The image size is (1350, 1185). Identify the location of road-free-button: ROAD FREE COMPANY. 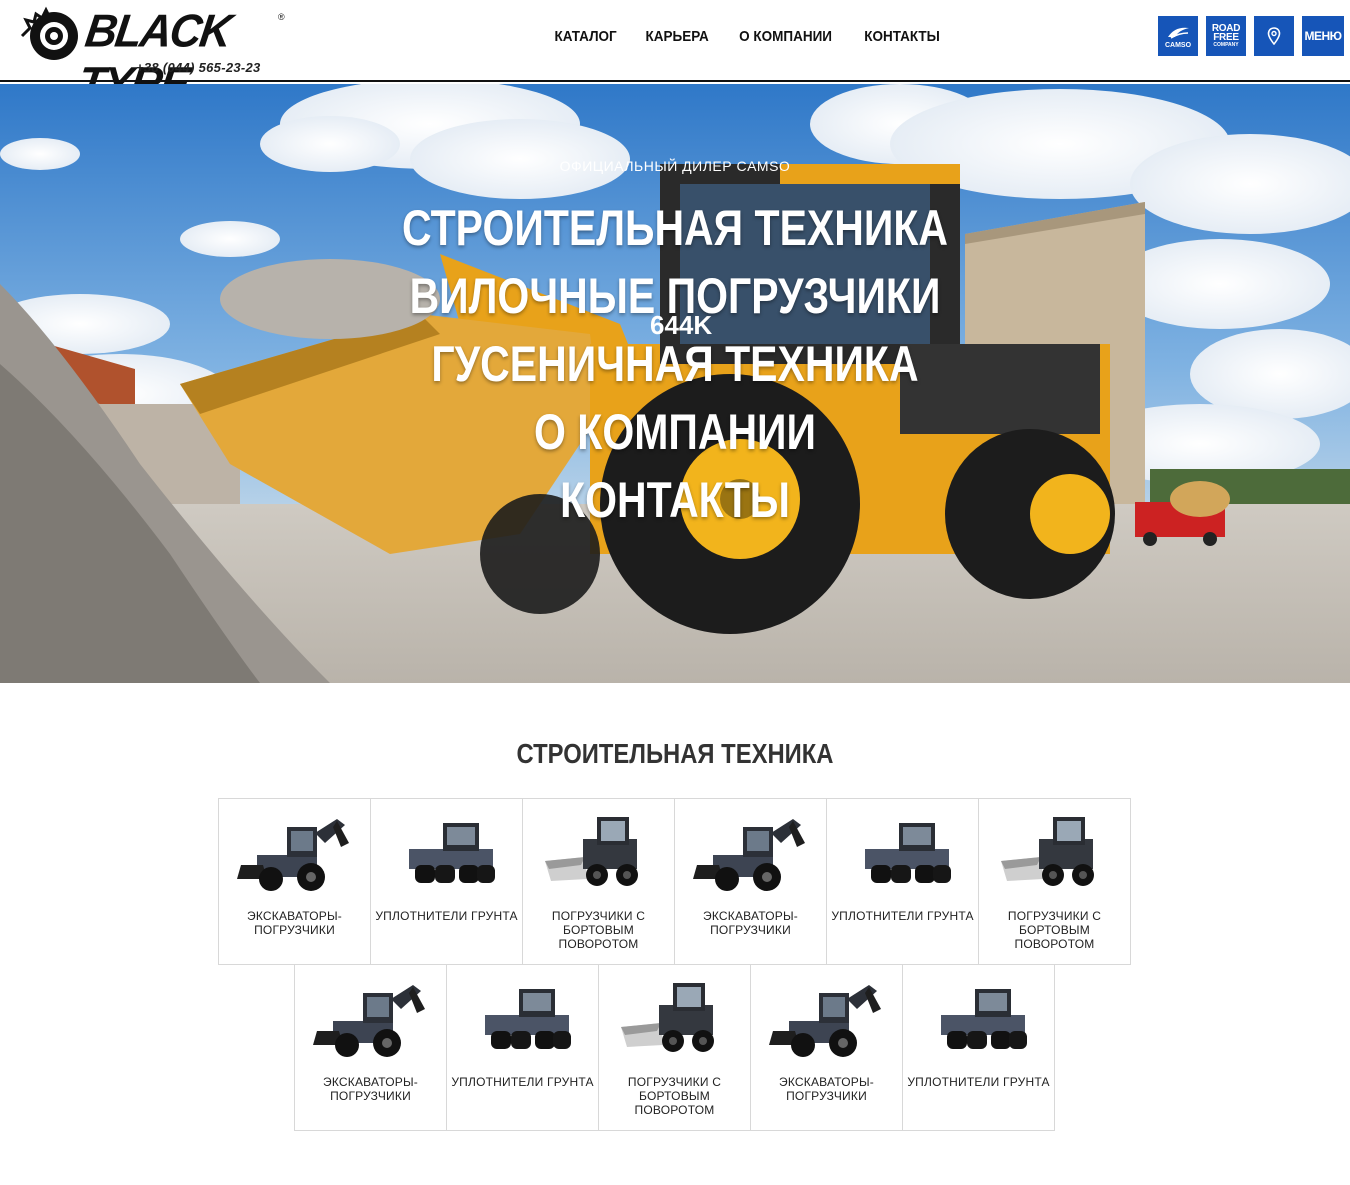
(1226, 36).